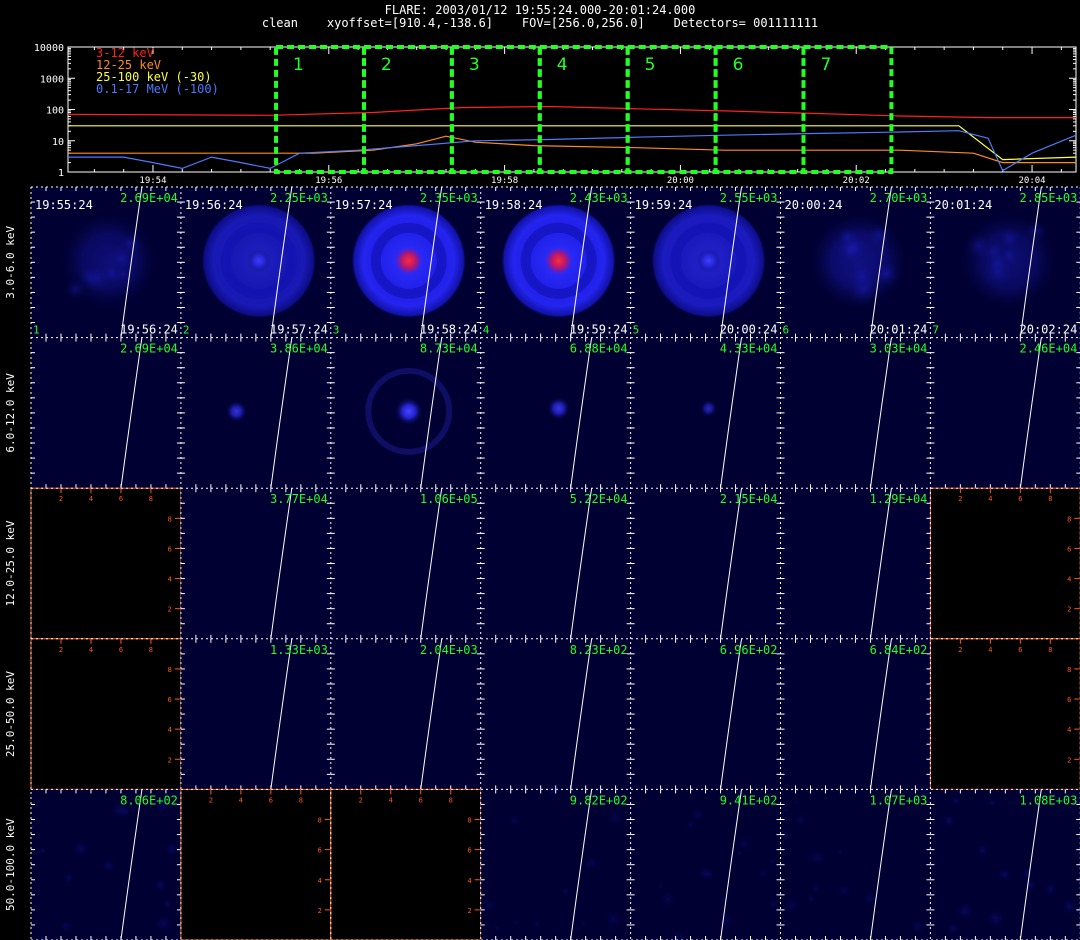  Describe the element at coordinates (449, 198) in the screenshot. I see `panel-max-value: 2.35E+03` at that location.